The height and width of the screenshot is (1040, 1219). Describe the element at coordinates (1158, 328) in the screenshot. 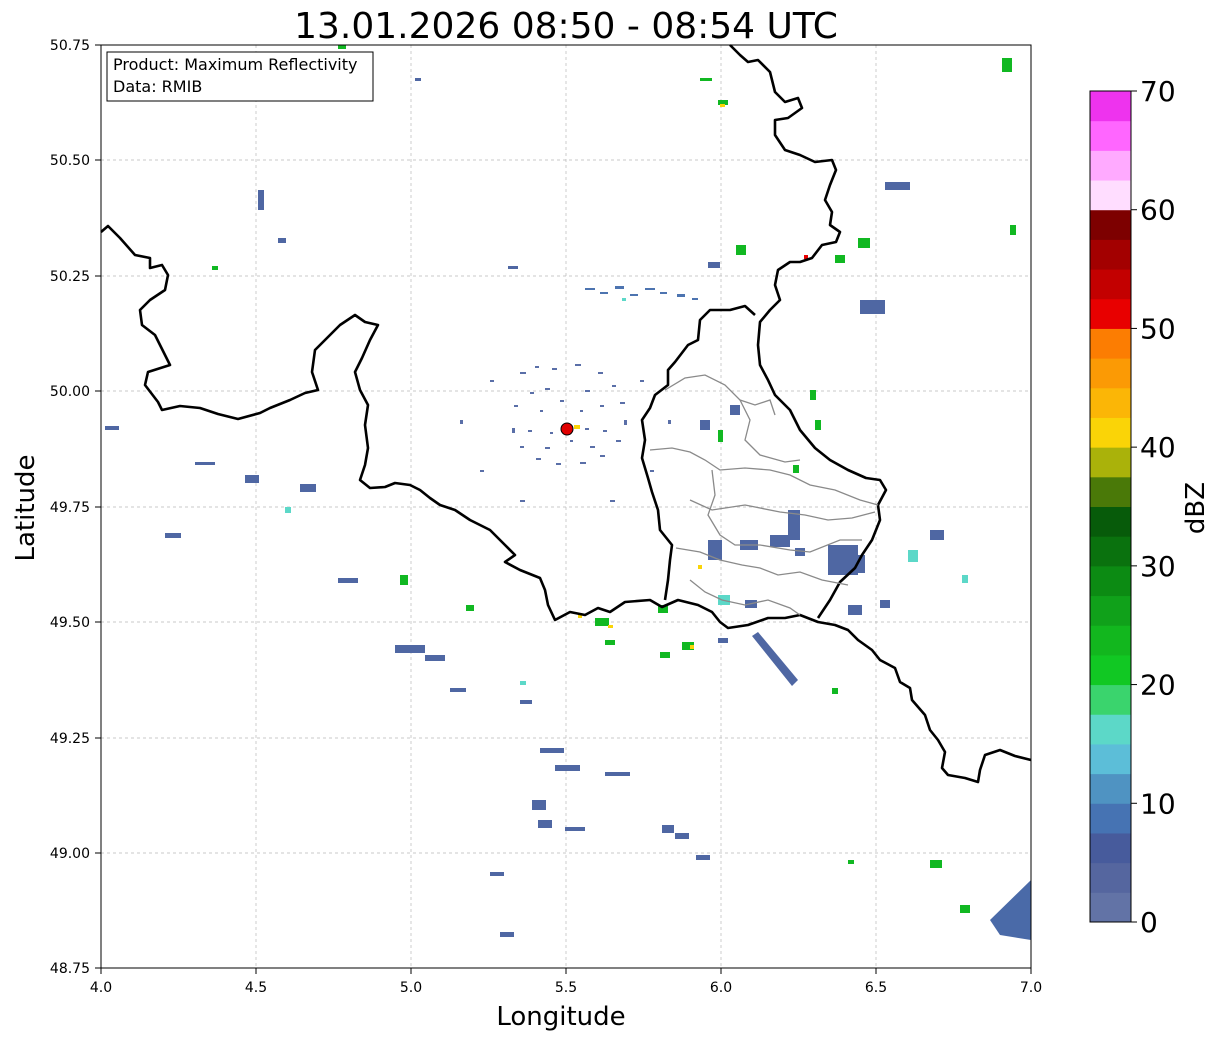

I see `colorbar-tick-label: 50` at that location.